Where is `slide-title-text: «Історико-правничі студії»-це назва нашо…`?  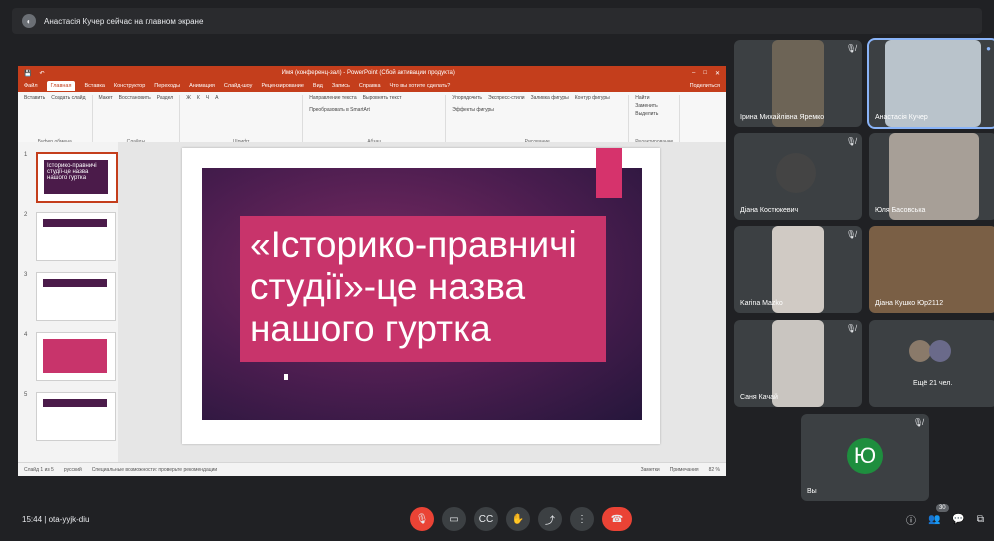 slide-title-text: «Історико-правничі студії»-це назва нашо… is located at coordinates (423, 289).